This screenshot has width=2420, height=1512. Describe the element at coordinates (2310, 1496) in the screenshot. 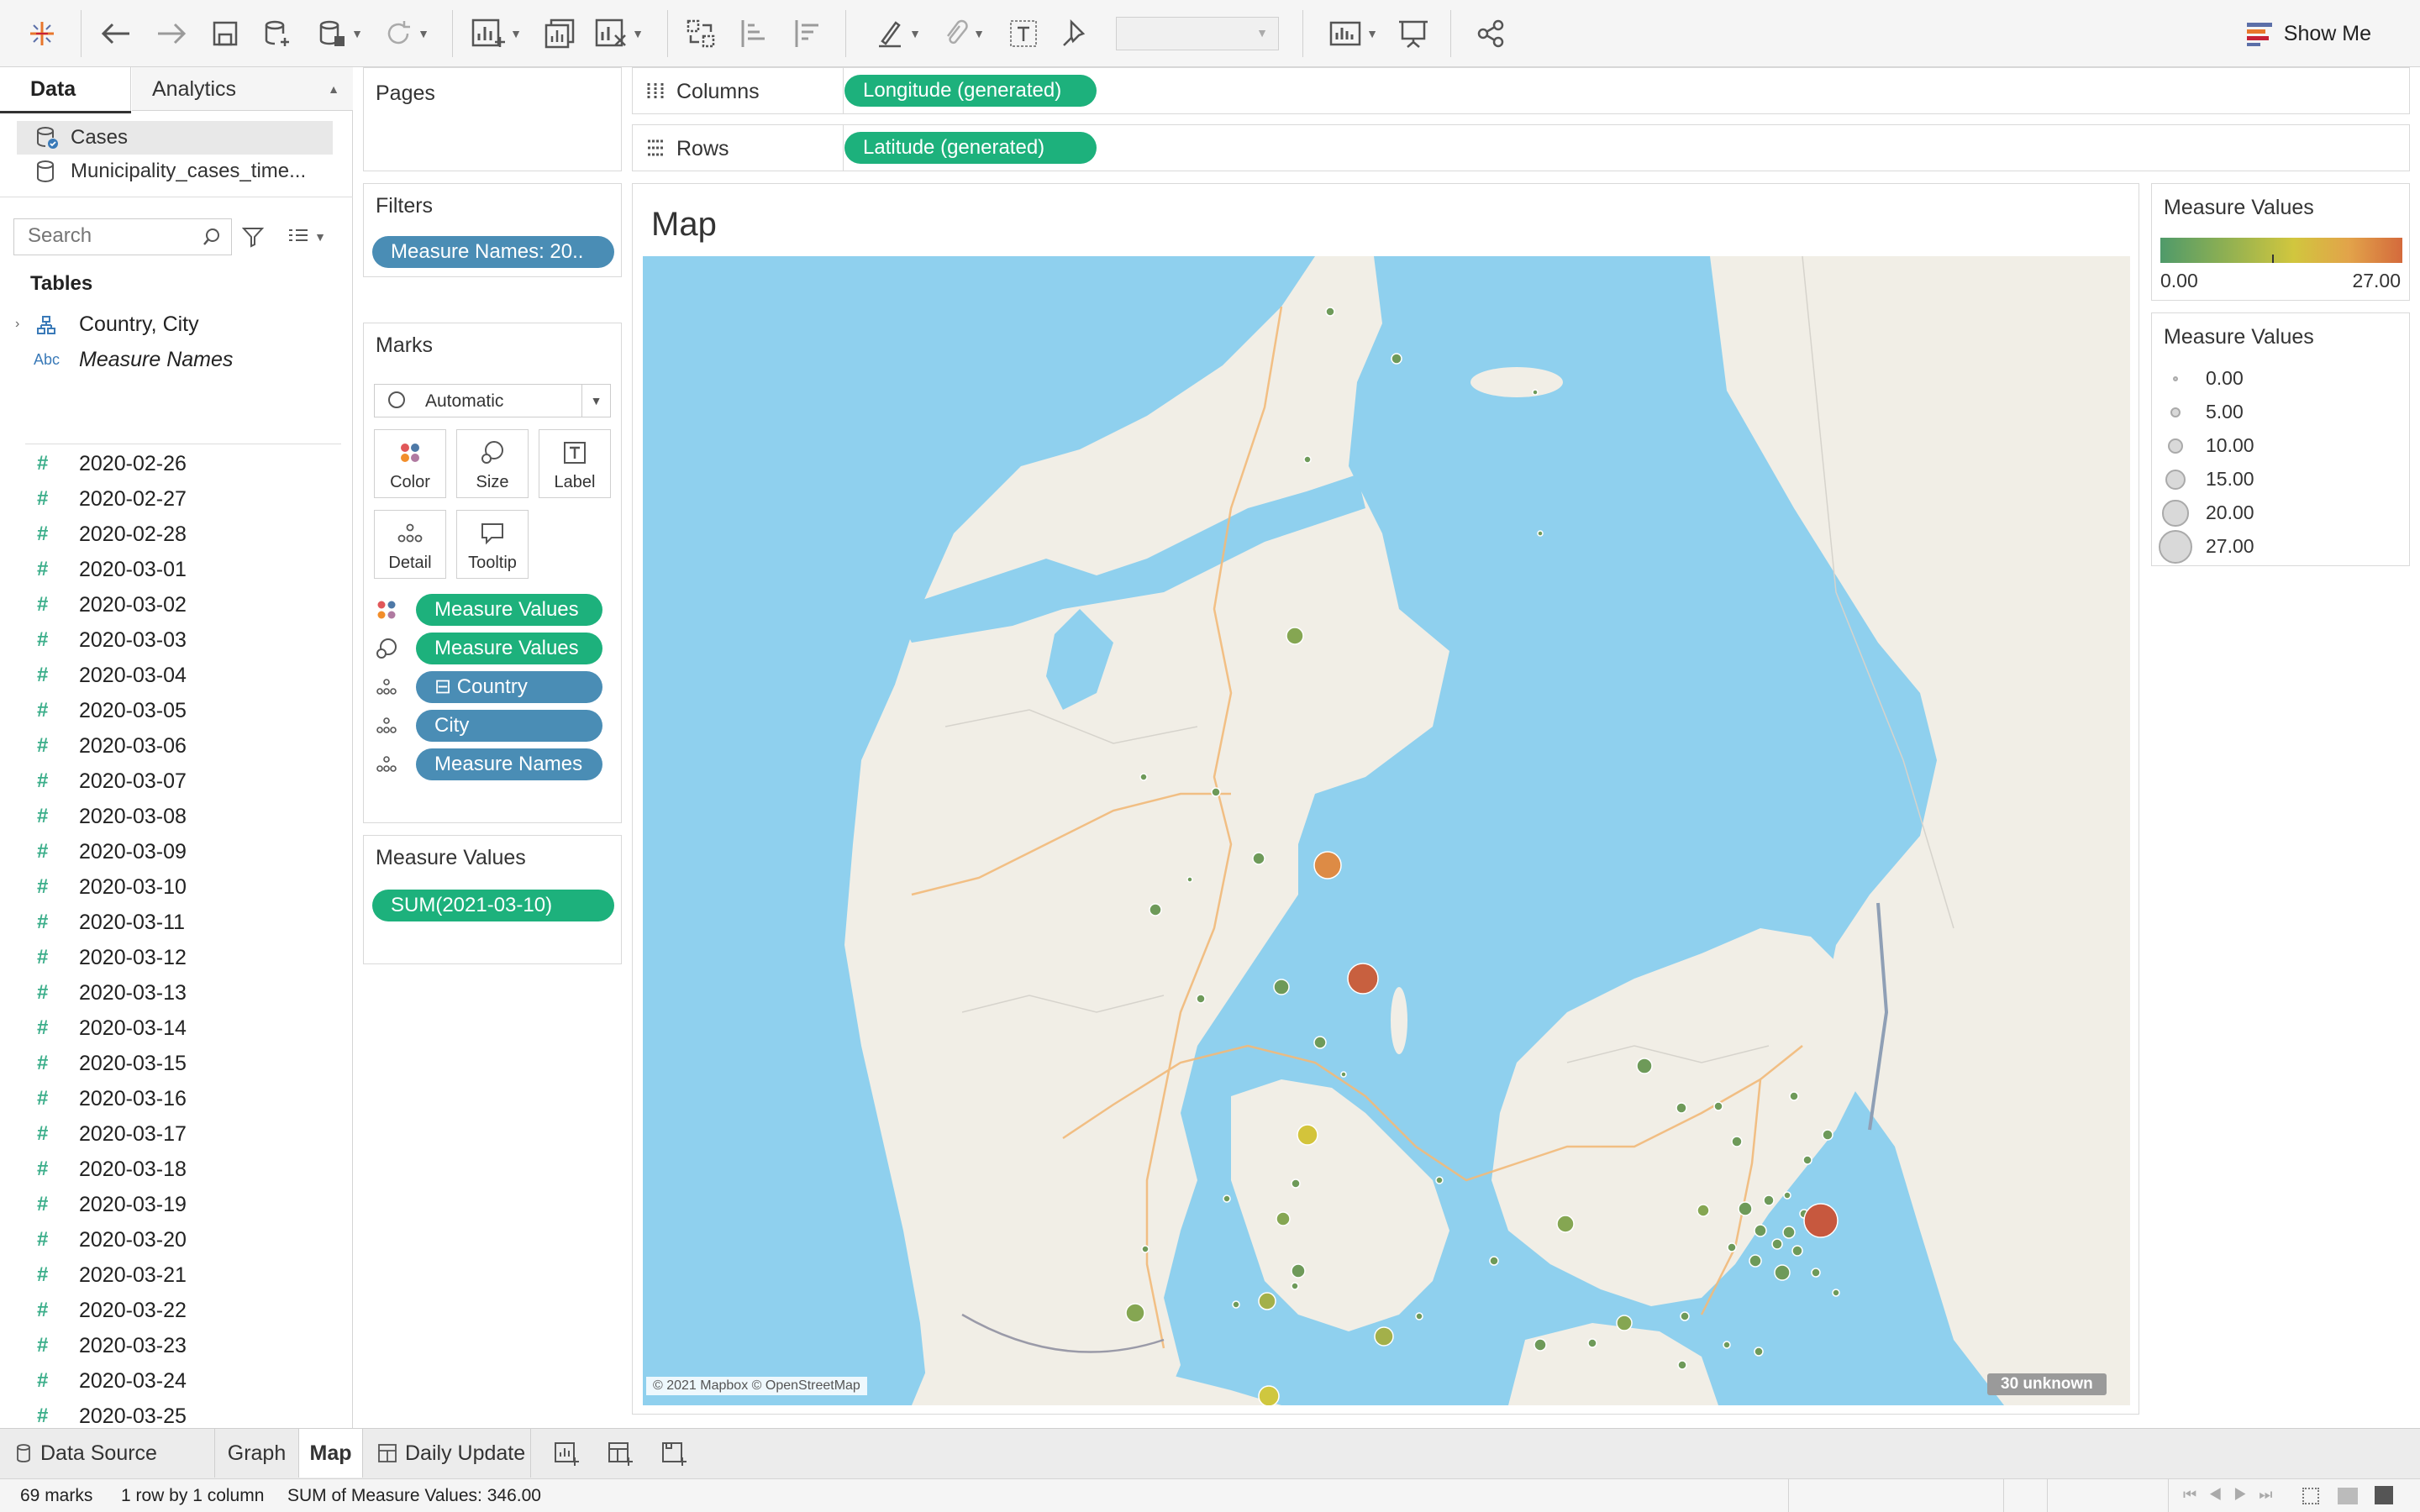

I see `show-filmstrip-icon` at that location.